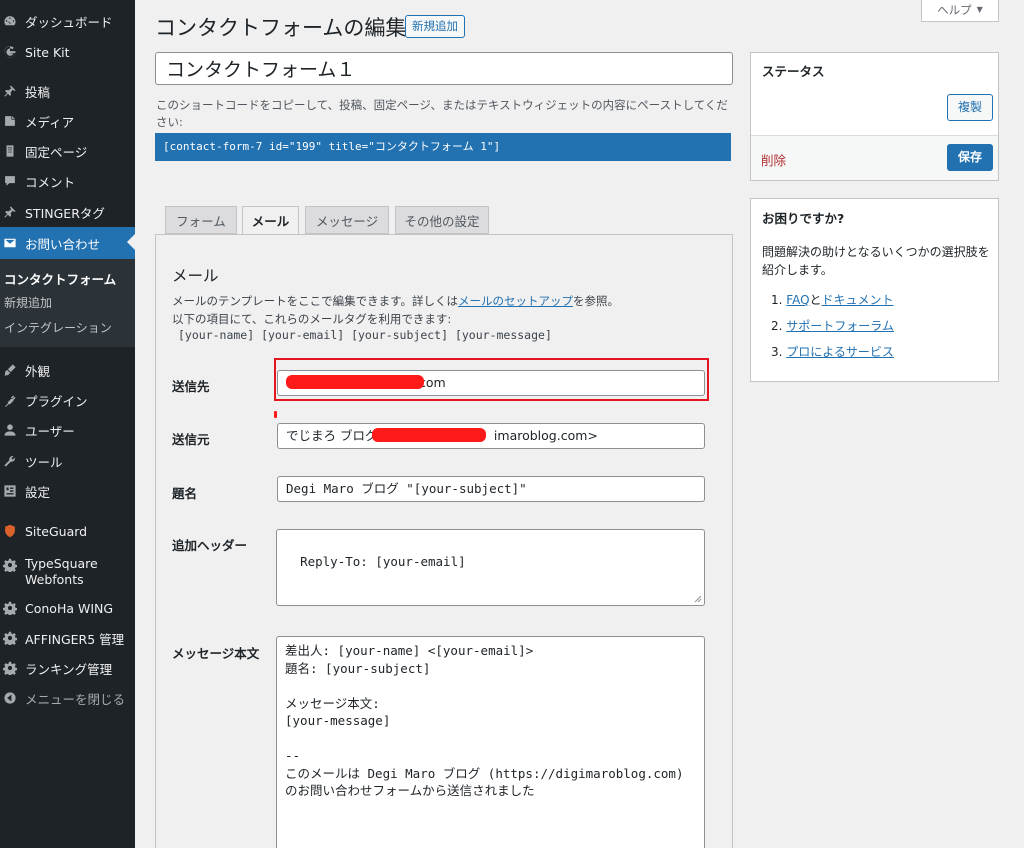 Image resolution: width=1024 pixels, height=848 pixels. Describe the element at coordinates (61, 571) in the screenshot. I see `sidebar-item-label: TypeSquare Webfonts` at that location.